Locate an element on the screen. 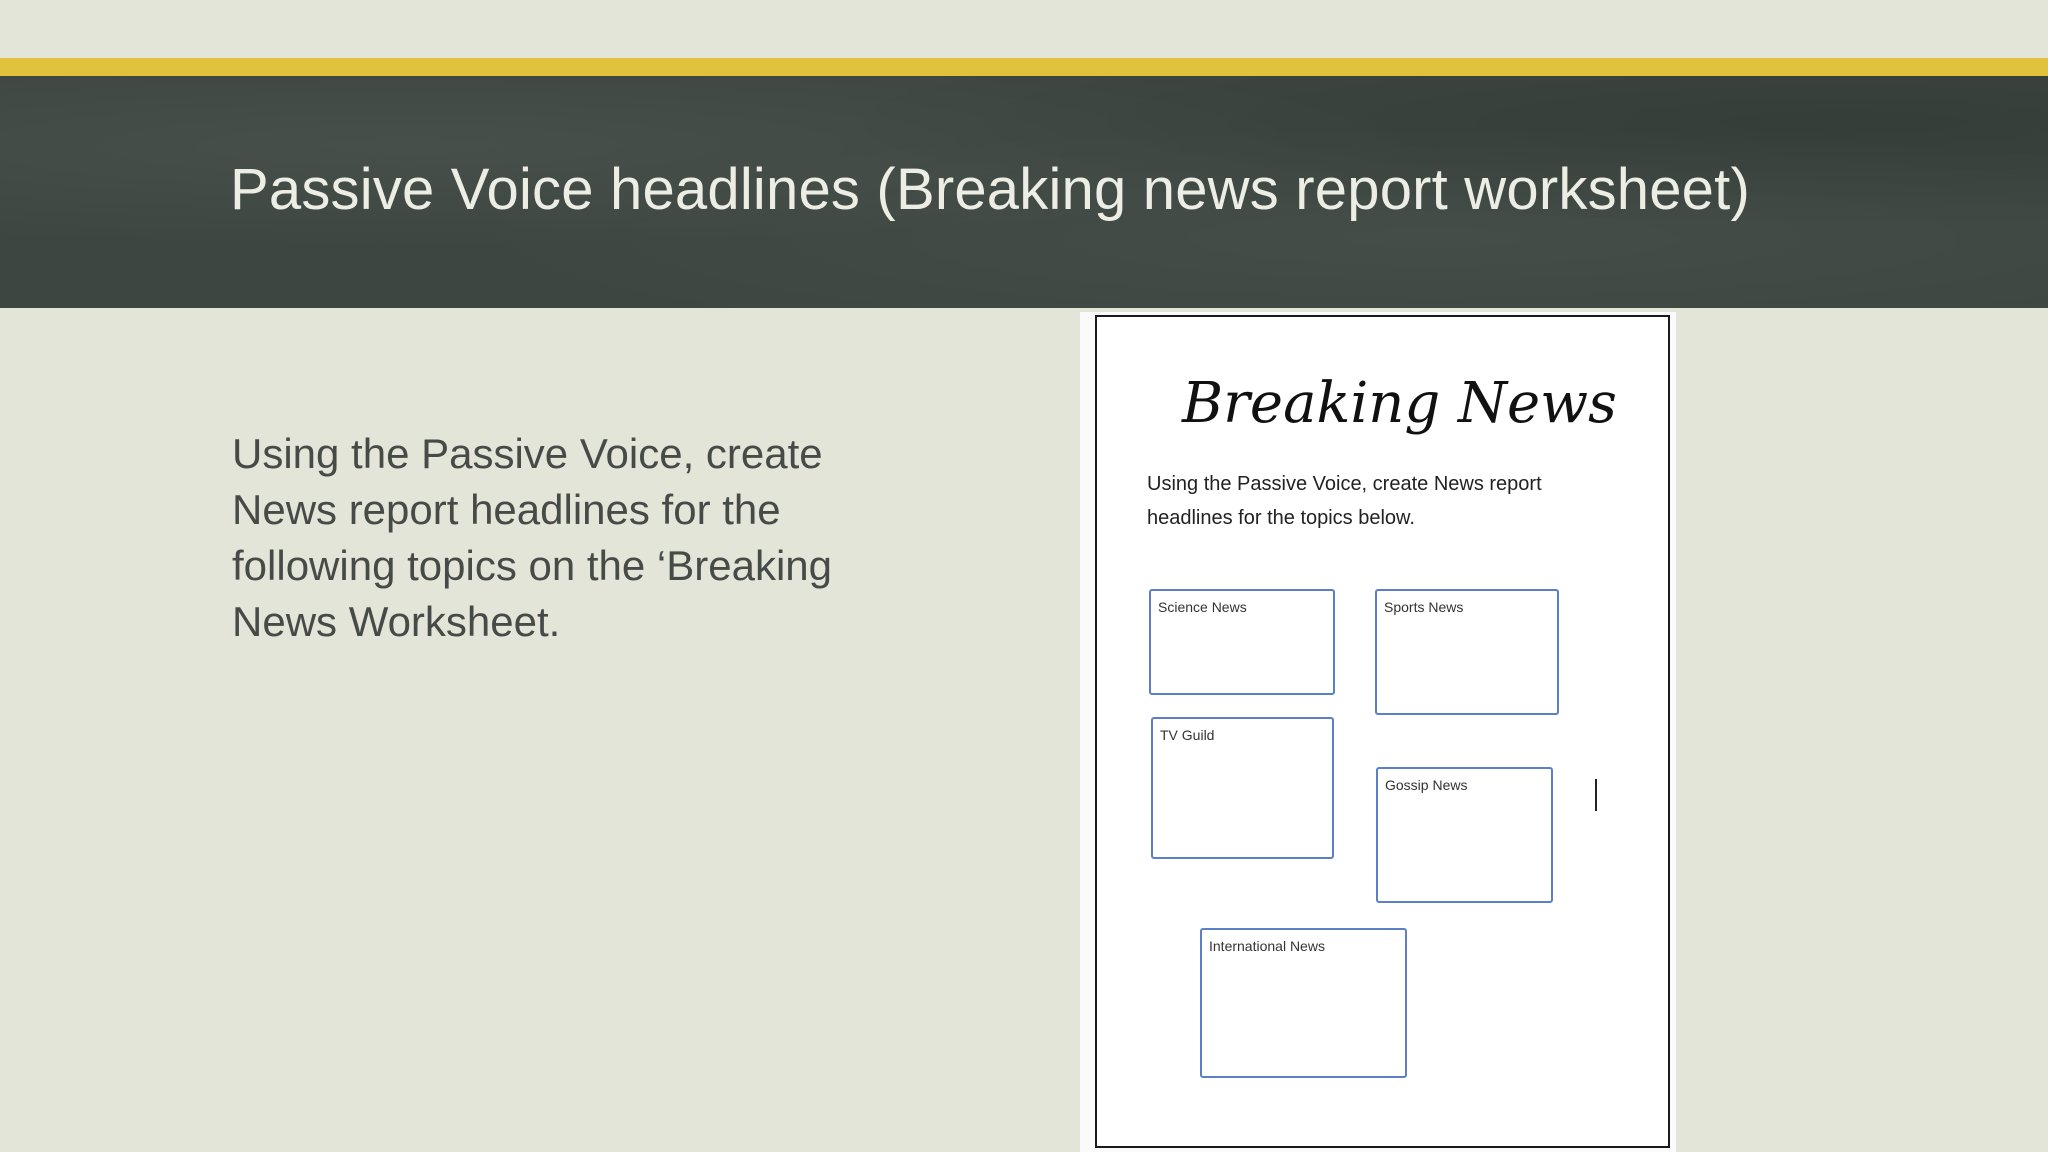 This screenshot has height=1152, width=2048. topic-box-science: Science News is located at coordinates (1242, 642).